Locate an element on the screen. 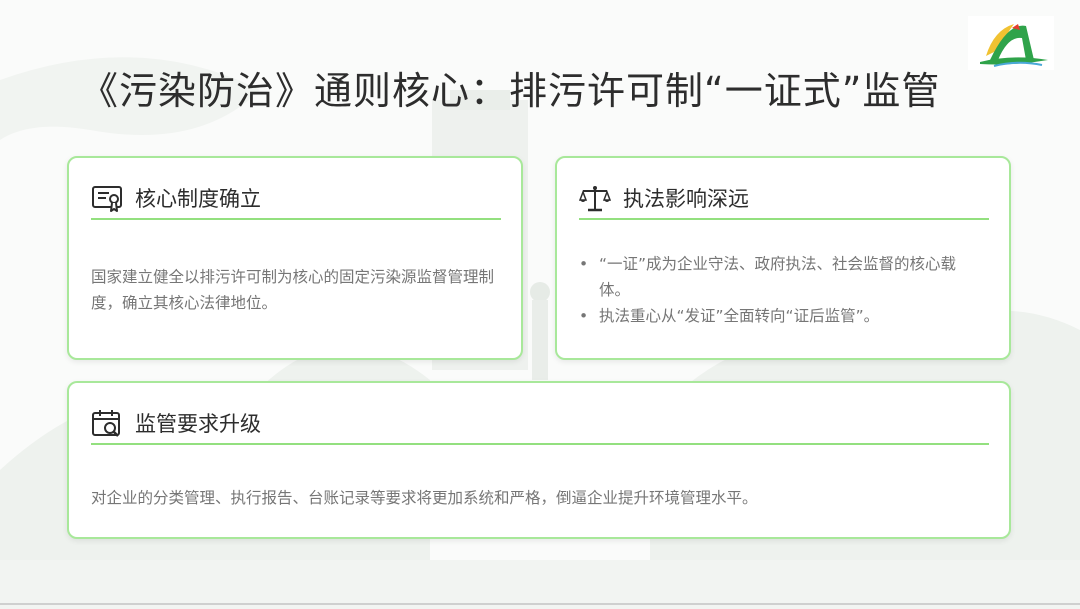 This screenshot has height=609, width=1080. card-header: 核心制度确立 is located at coordinates (296, 200).